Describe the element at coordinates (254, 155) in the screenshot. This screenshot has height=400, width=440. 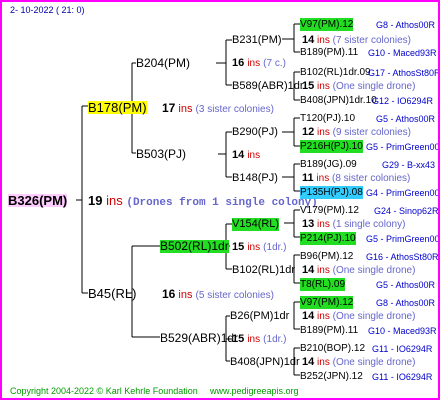
I see `B503-ins-word: ins` at that location.